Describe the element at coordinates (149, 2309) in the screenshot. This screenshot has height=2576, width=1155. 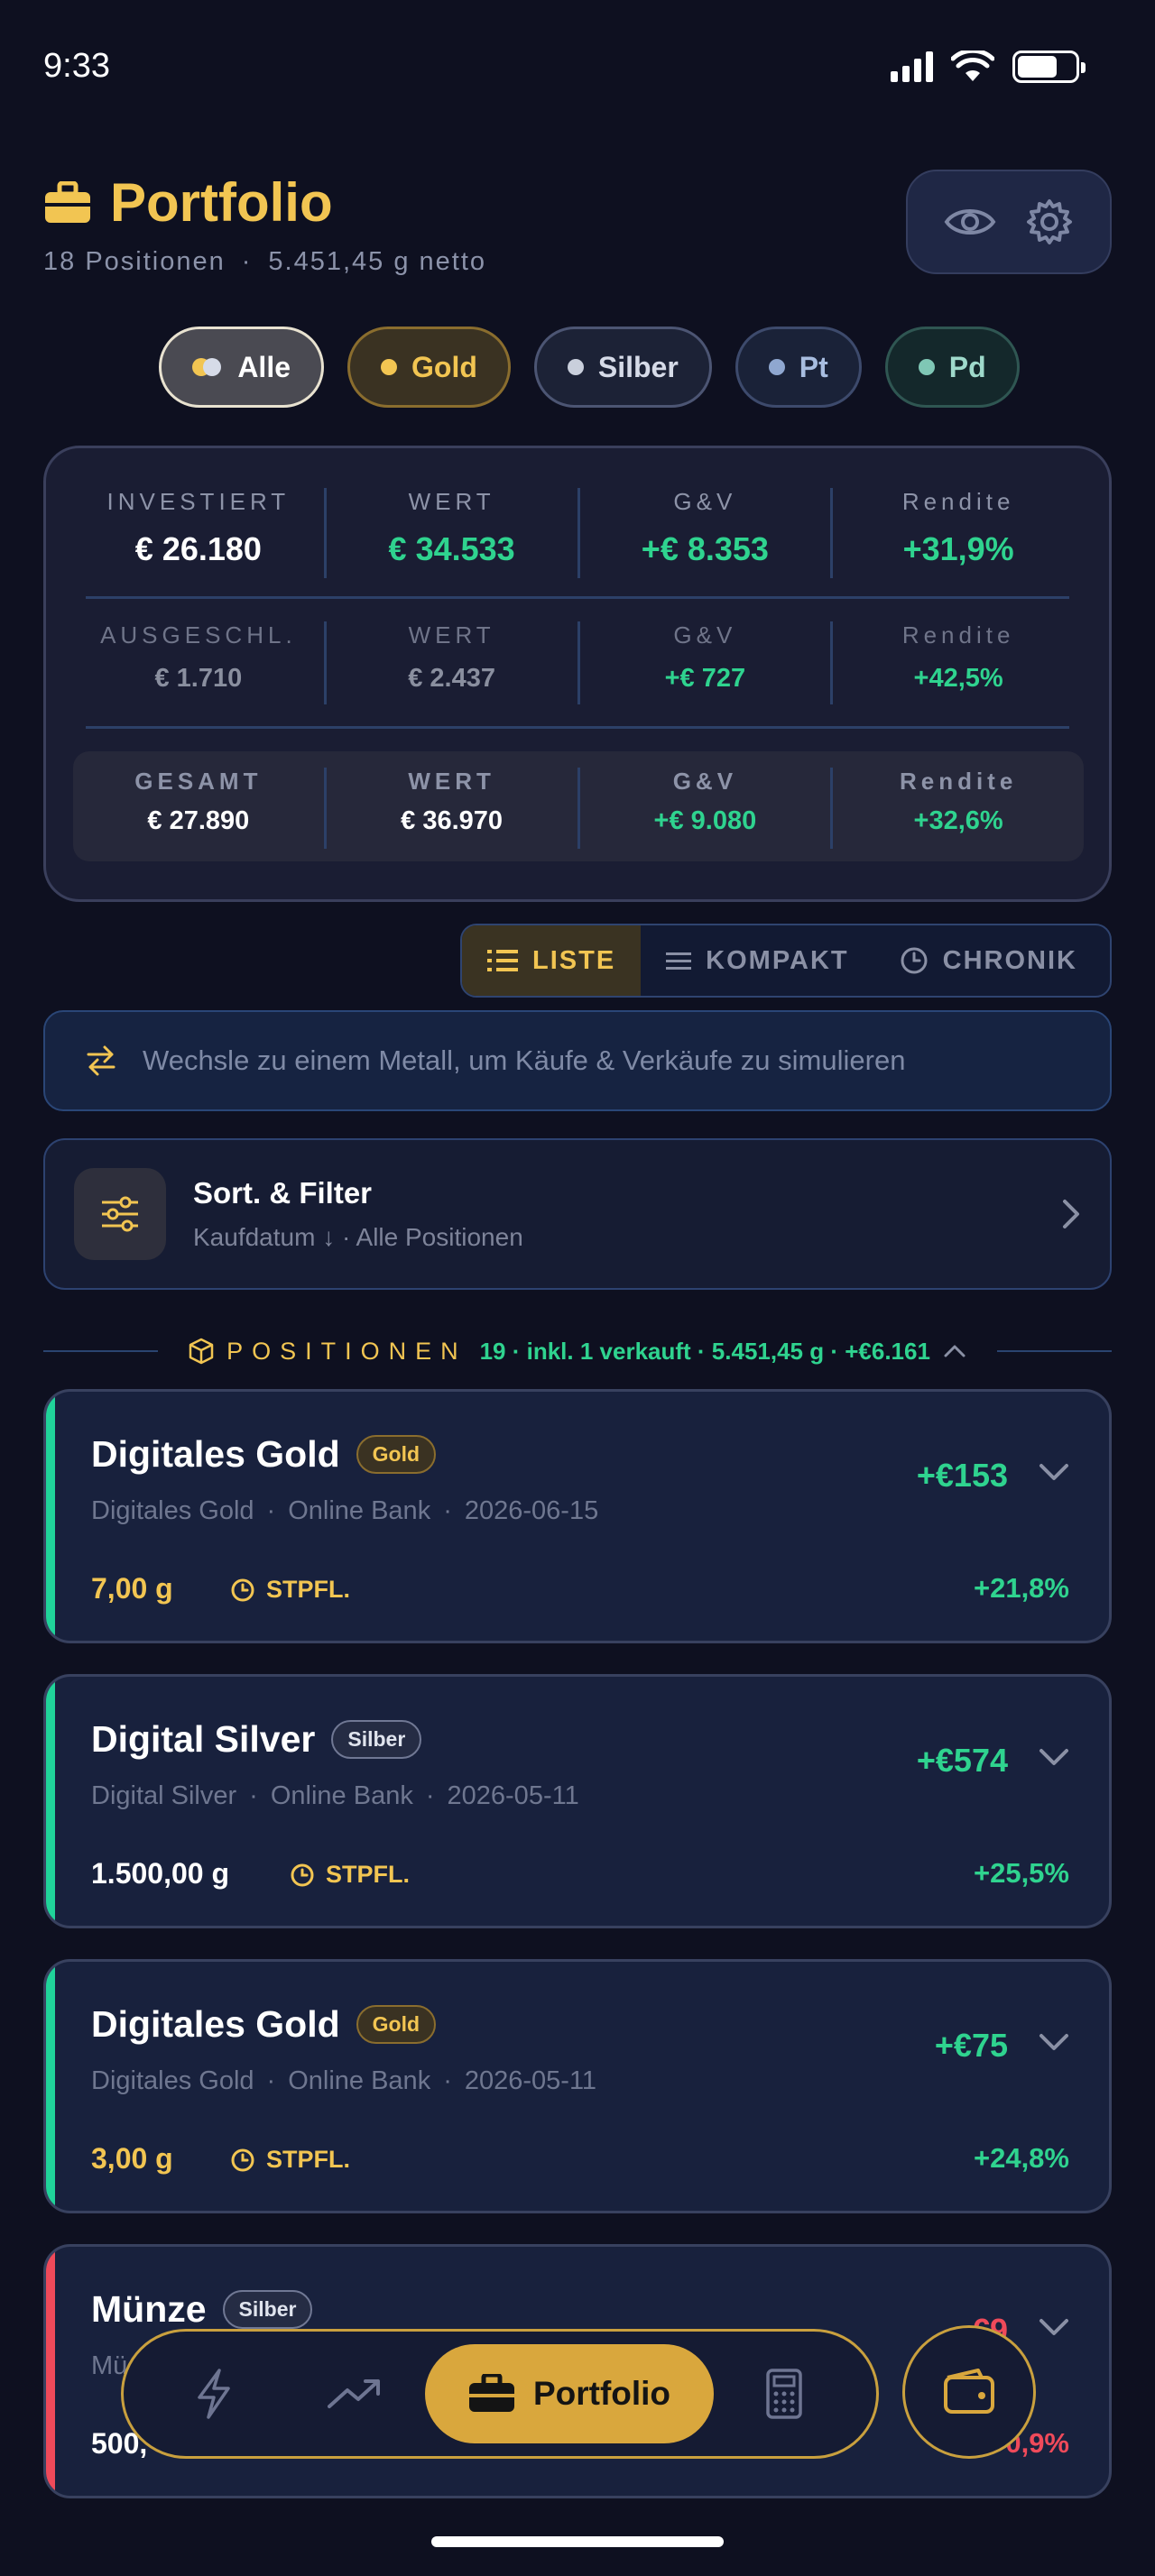
I see `position-name: Münze` at that location.